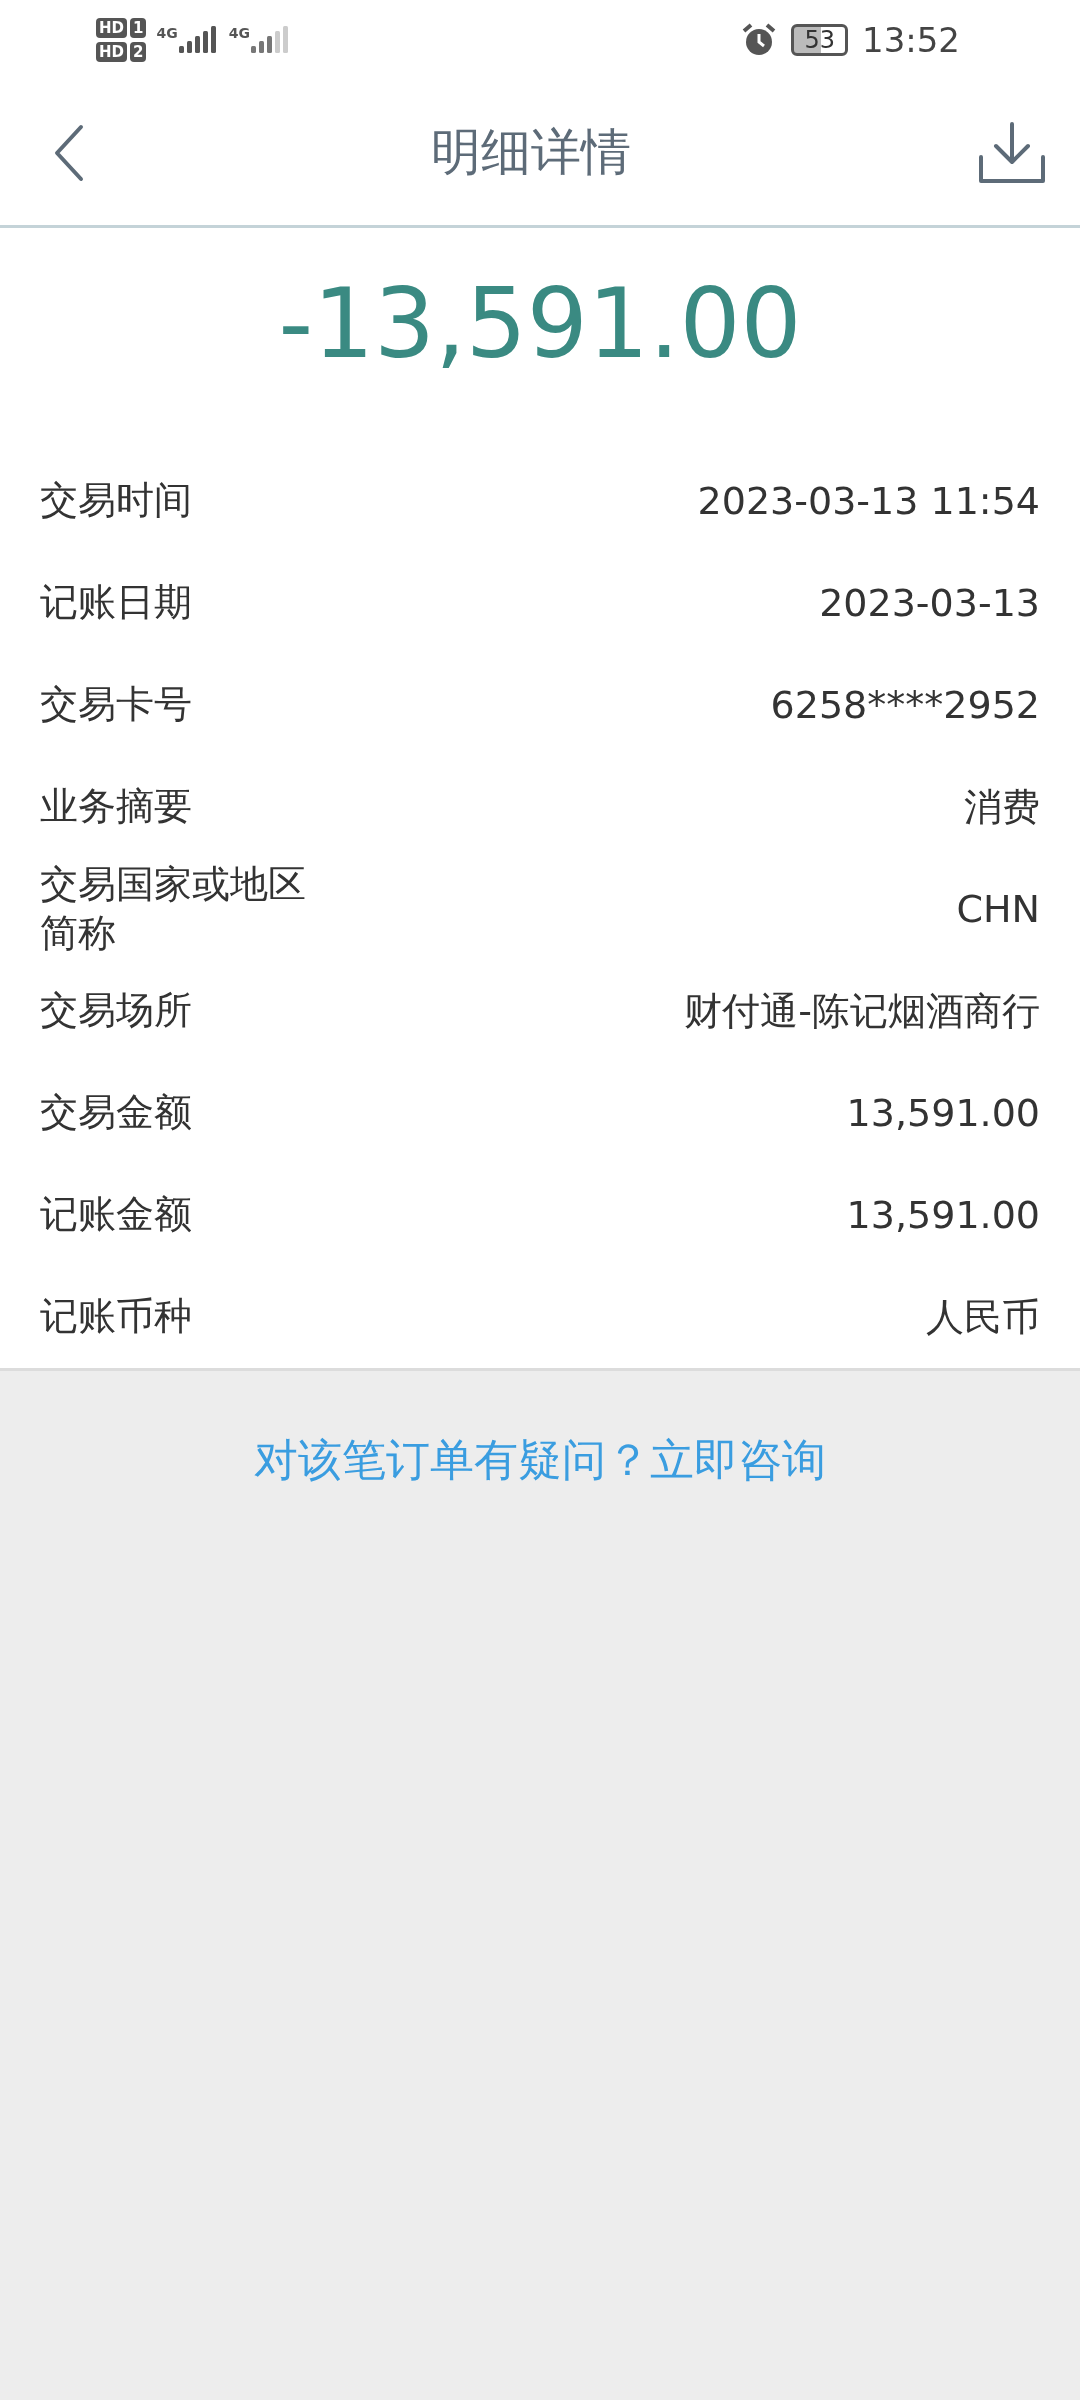 The height and width of the screenshot is (2400, 1080). Describe the element at coordinates (116, 603) in the screenshot. I see `detail-label: 记账日期` at that location.